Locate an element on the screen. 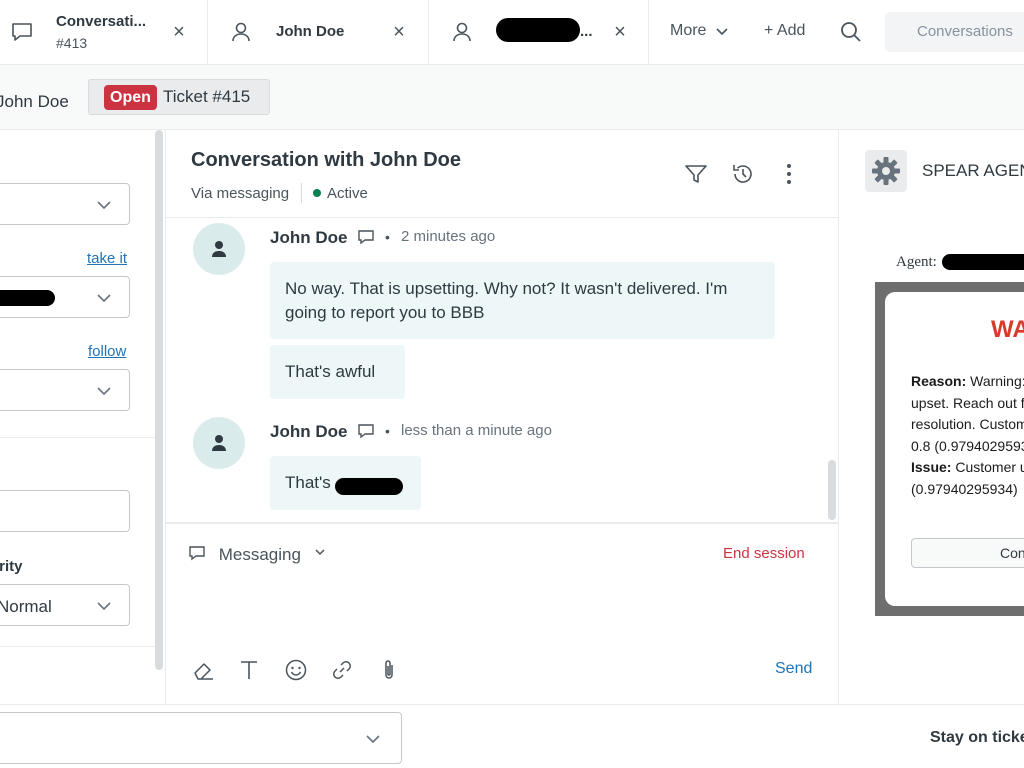  eraser-icon is located at coordinates (204, 670).